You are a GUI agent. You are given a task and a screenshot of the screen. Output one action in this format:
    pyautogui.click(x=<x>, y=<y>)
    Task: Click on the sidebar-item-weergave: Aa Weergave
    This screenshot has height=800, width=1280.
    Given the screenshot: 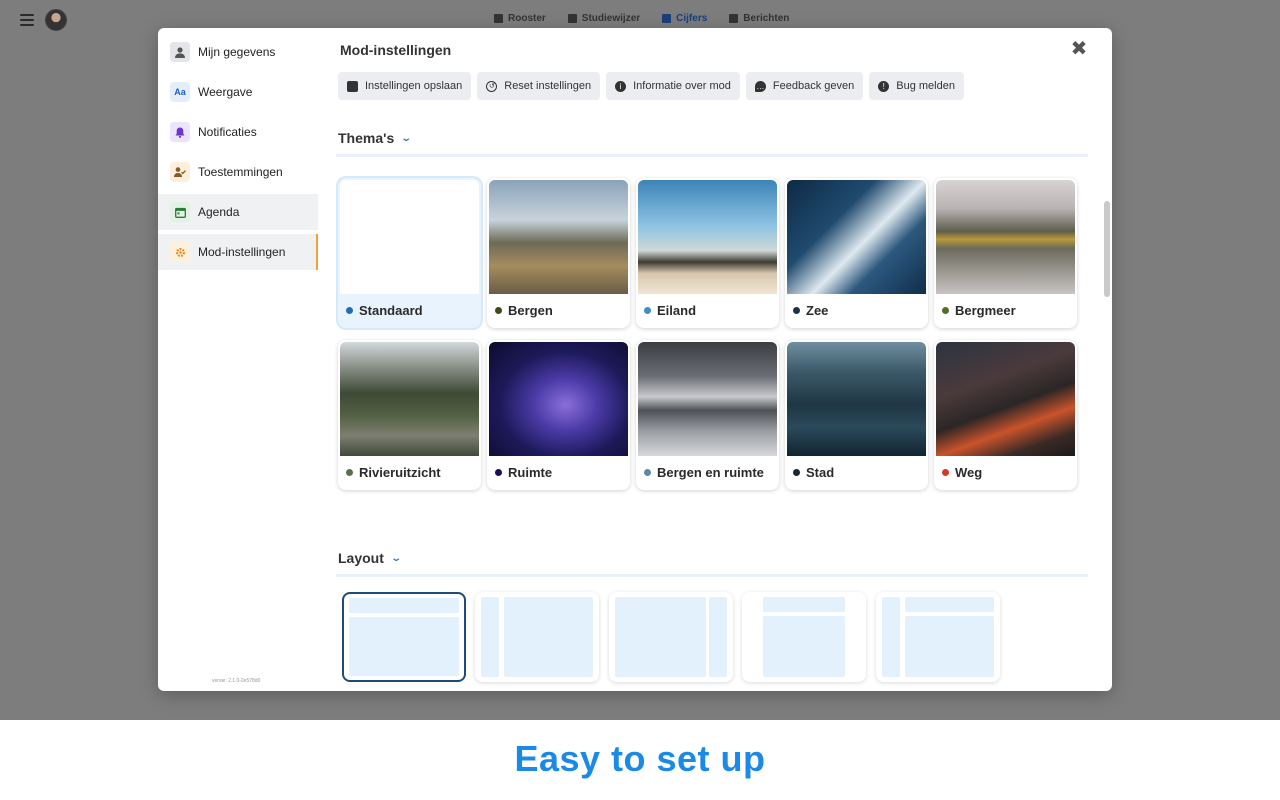 What is the action you would take?
    pyautogui.click(x=238, y=92)
    